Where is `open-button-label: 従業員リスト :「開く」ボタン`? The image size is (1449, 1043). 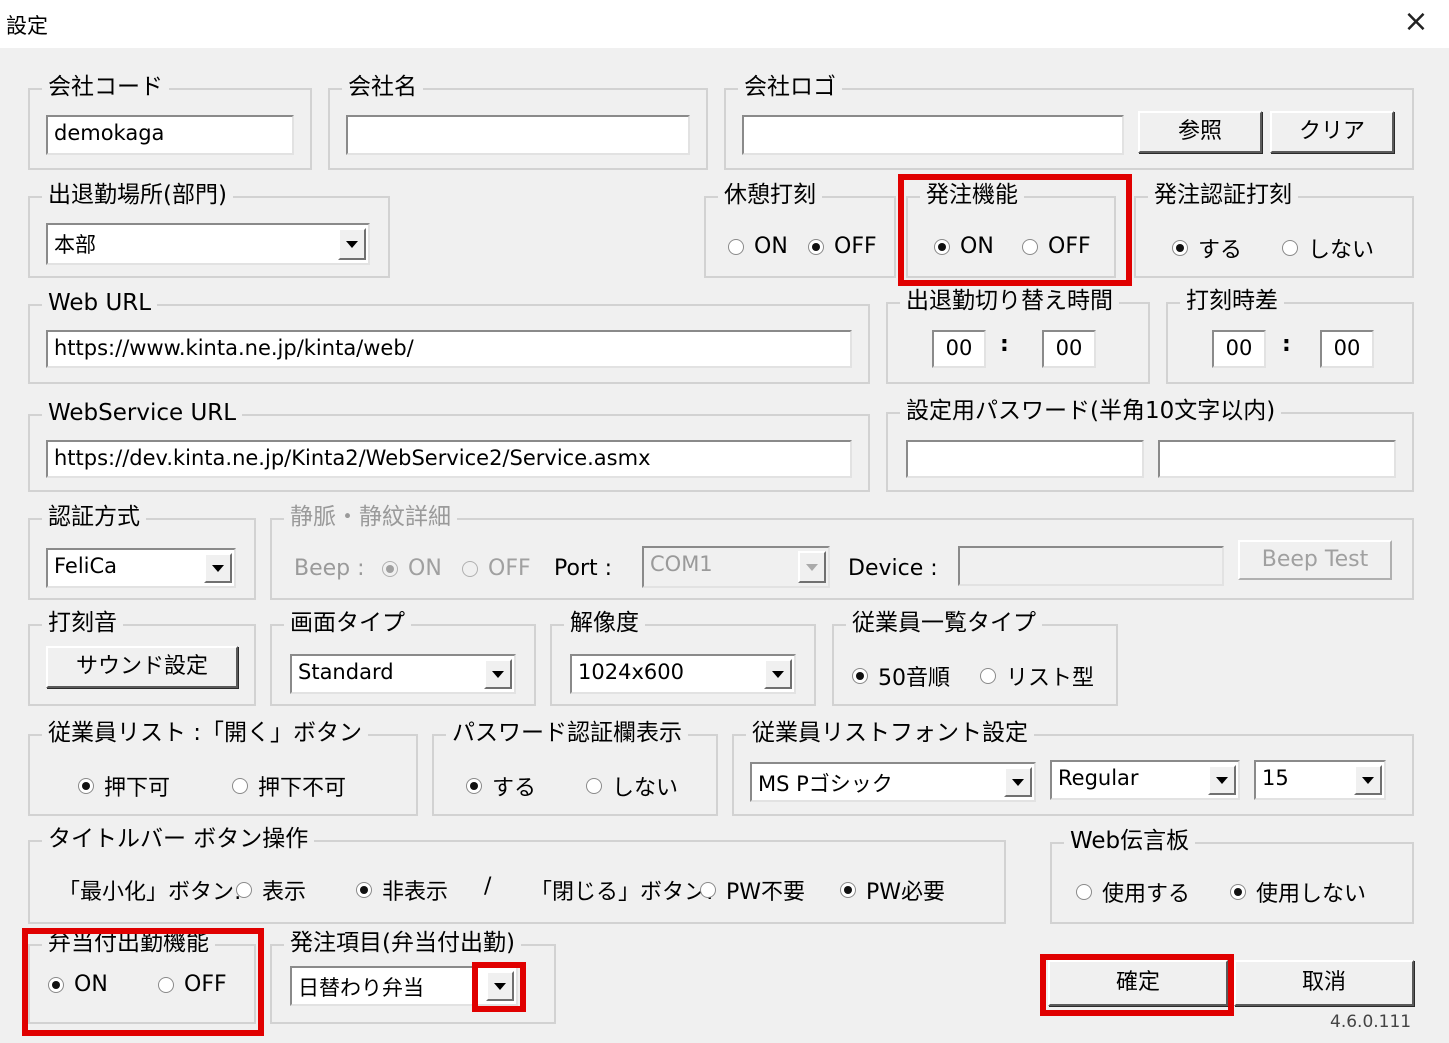 open-button-label: 従業員リスト :「開く」ボタン is located at coordinates (205, 733).